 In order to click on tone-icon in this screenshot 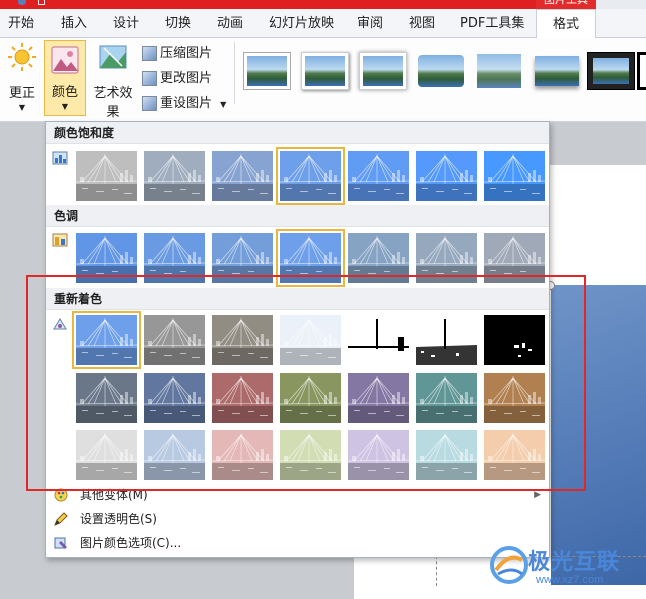, I will do `click(60, 240)`.